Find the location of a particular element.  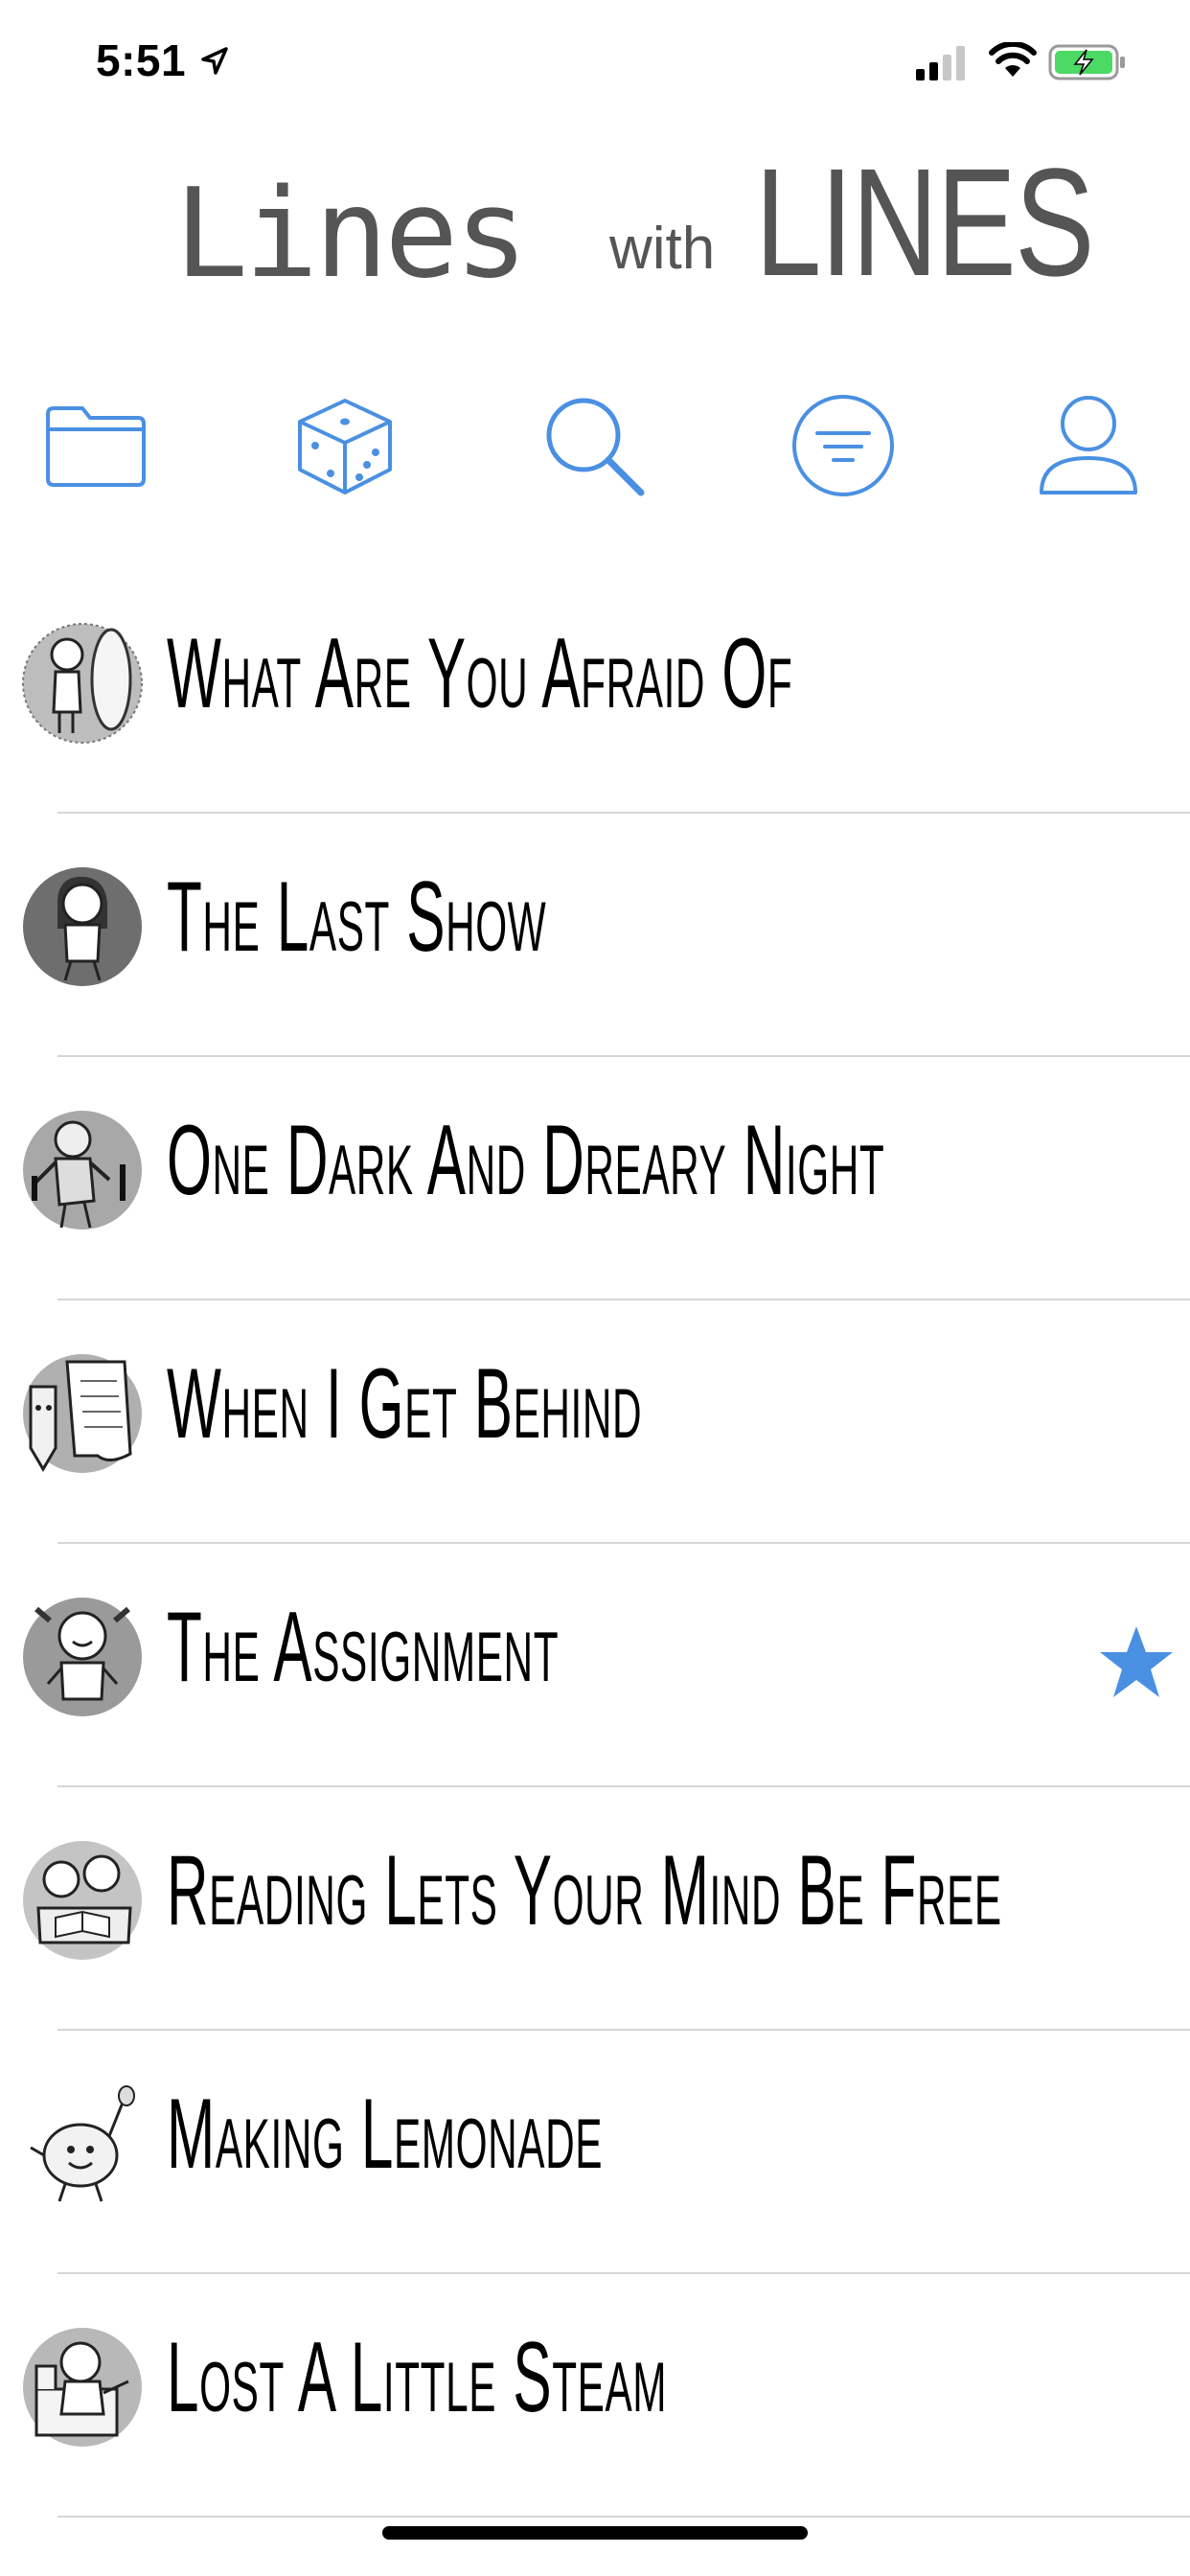

app-logo: Lines with LINES is located at coordinates (595, 221).